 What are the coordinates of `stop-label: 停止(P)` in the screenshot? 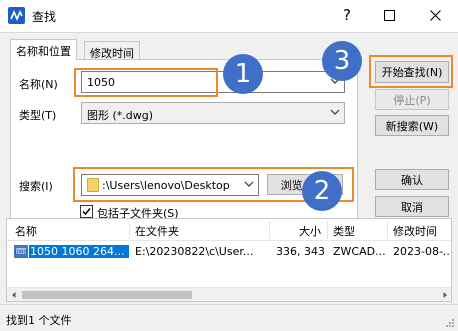 It's located at (412, 100).